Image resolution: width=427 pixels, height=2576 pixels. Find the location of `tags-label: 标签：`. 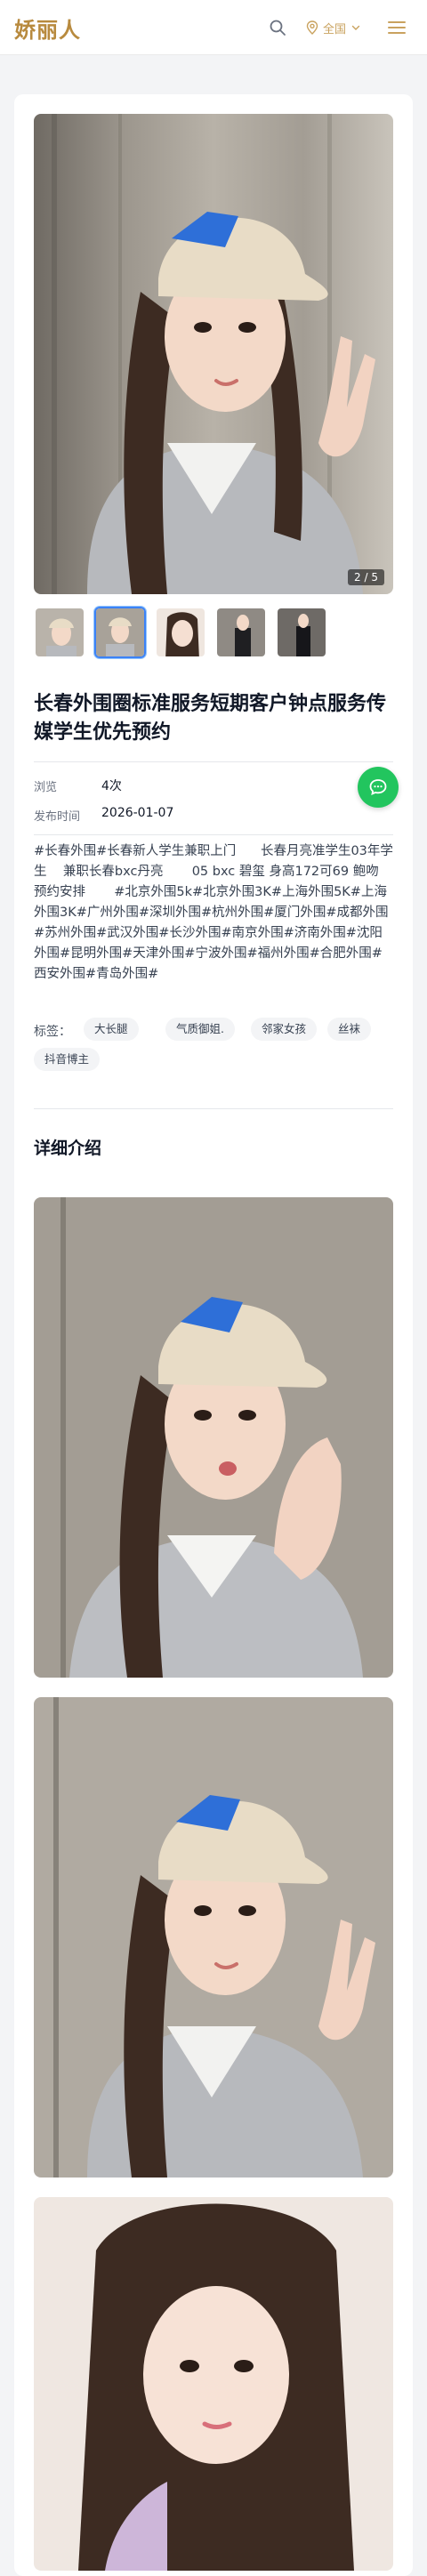

tags-label: 标签： is located at coordinates (52, 1032).